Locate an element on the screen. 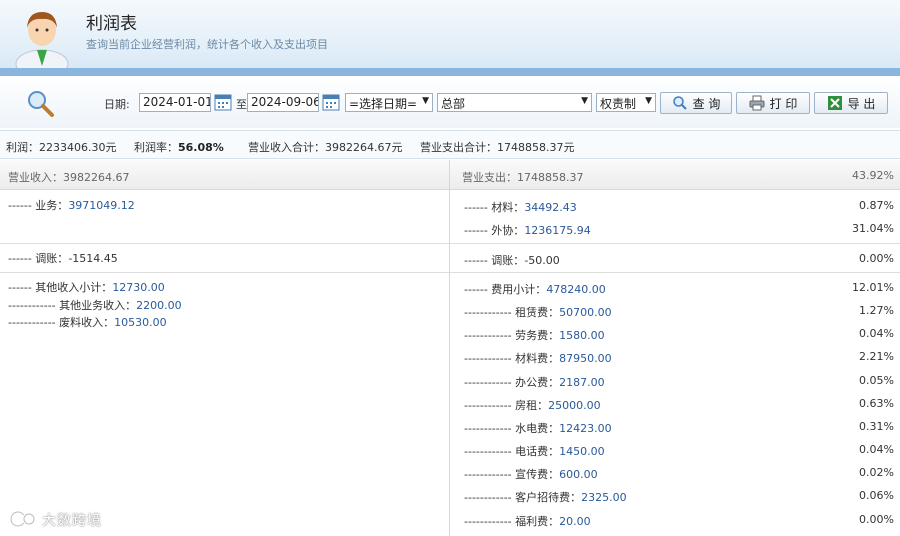 This screenshot has width=900, height=536. department-select: 总部 ▼ is located at coordinates (514, 102).